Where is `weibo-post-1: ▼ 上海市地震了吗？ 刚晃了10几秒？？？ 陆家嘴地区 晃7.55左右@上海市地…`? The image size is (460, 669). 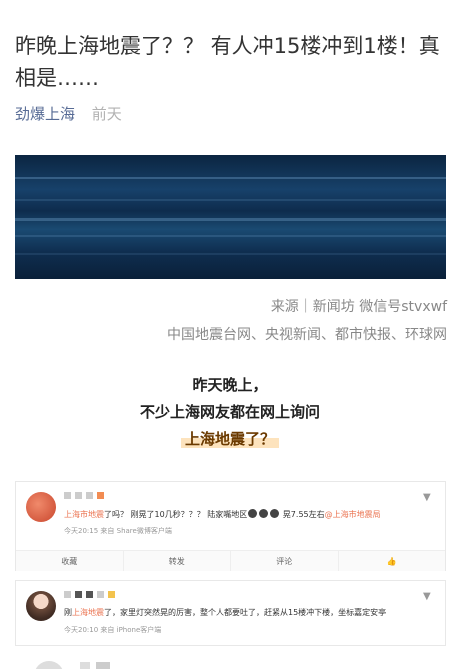
weibo-post-1: ▼ 上海市地震了吗？ 刚晃了10几秒？？？ 陆家嘴地区 晃7.55左右@上海市地… is located at coordinates (230, 526).